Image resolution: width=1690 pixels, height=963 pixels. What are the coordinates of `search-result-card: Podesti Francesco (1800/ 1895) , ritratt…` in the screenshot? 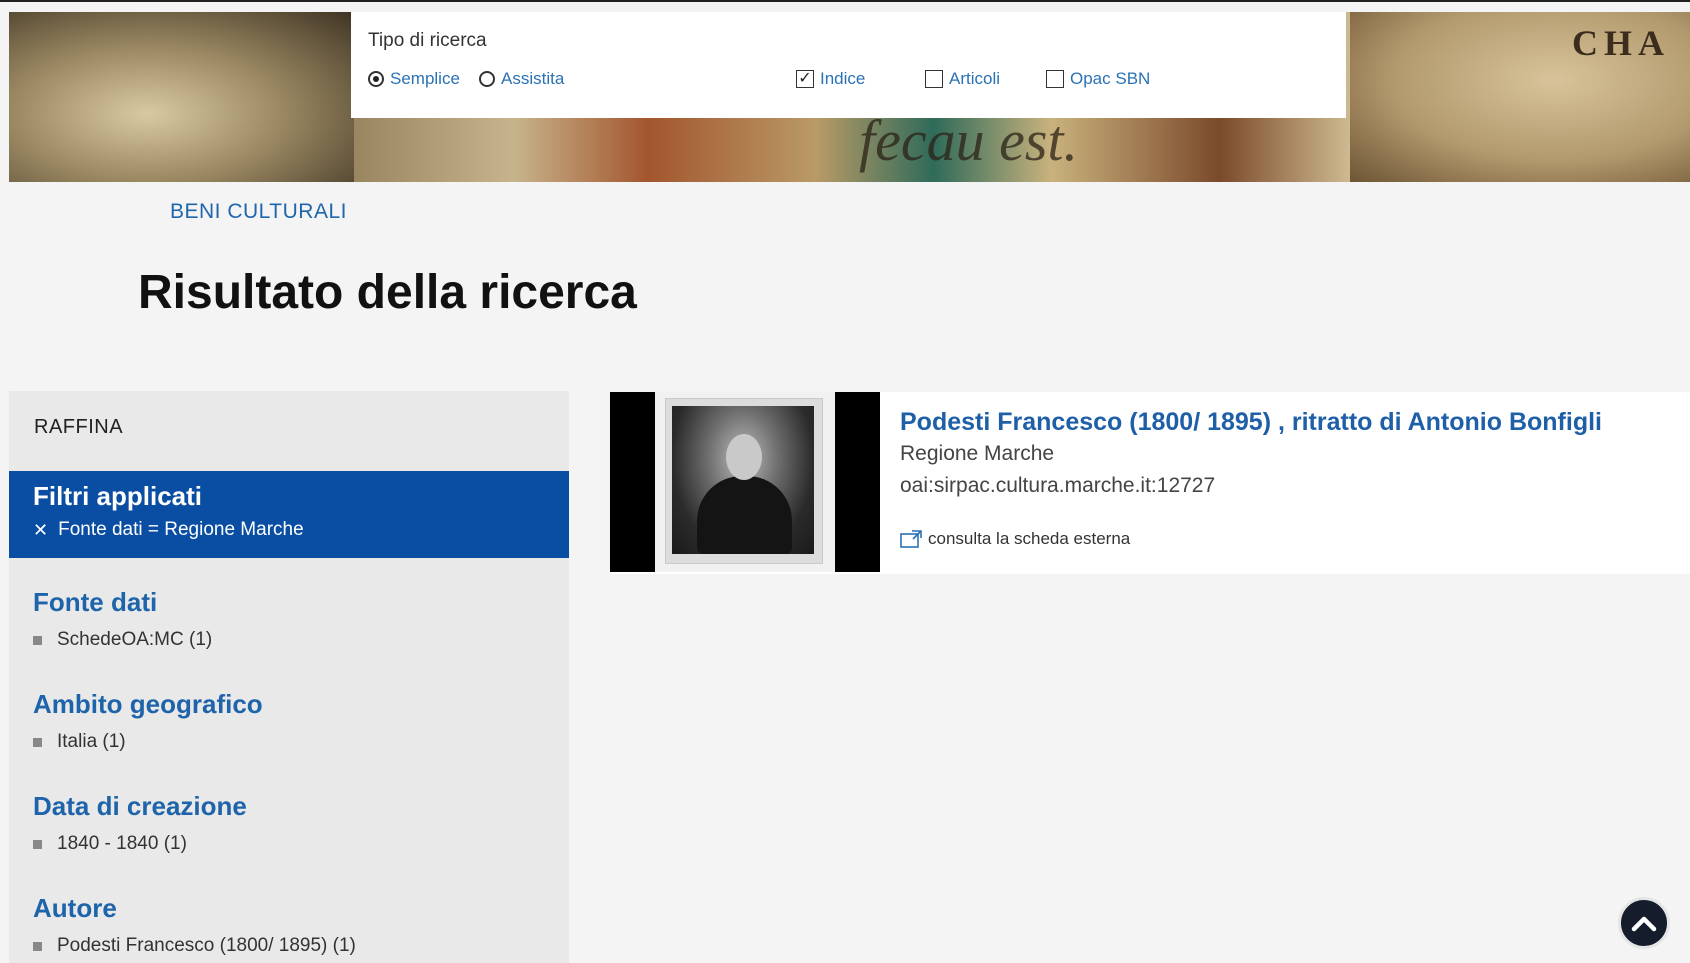 It's located at (1150, 483).